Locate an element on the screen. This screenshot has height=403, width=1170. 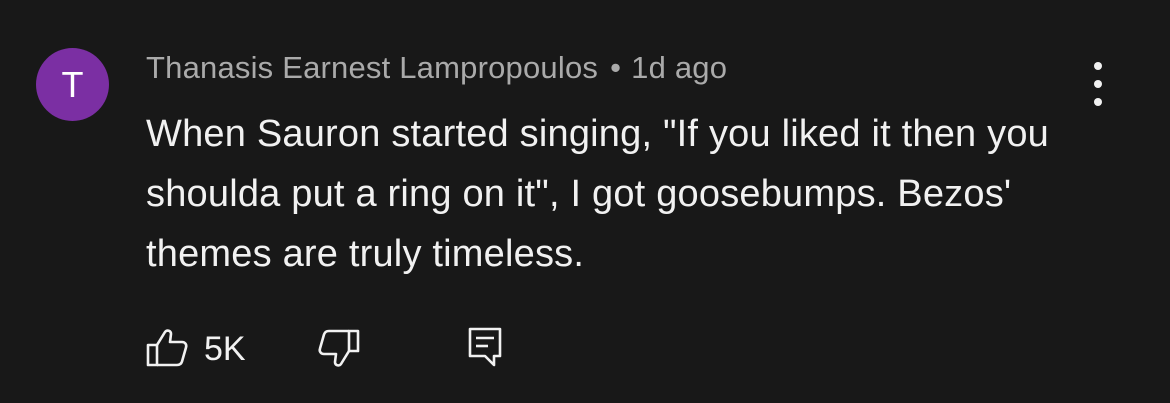
like-button is located at coordinates (168, 348).